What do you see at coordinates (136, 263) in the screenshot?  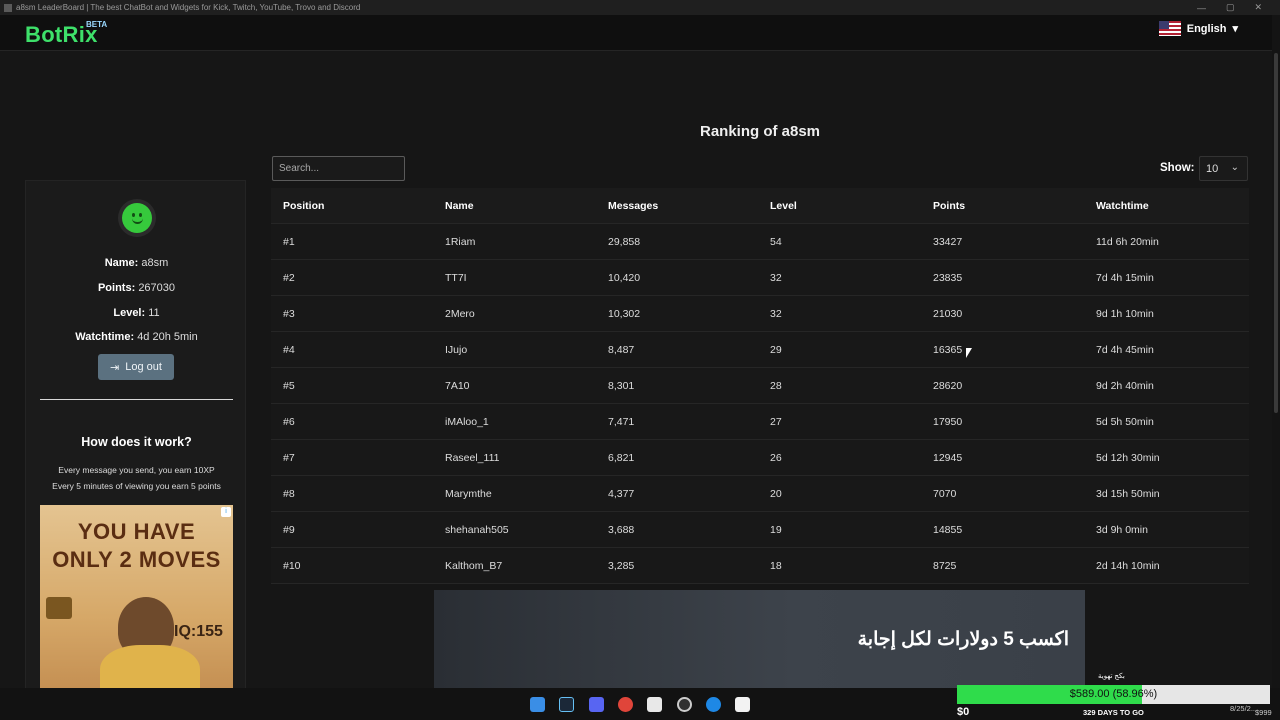 I see `profile-name: Name: a8sm` at bounding box center [136, 263].